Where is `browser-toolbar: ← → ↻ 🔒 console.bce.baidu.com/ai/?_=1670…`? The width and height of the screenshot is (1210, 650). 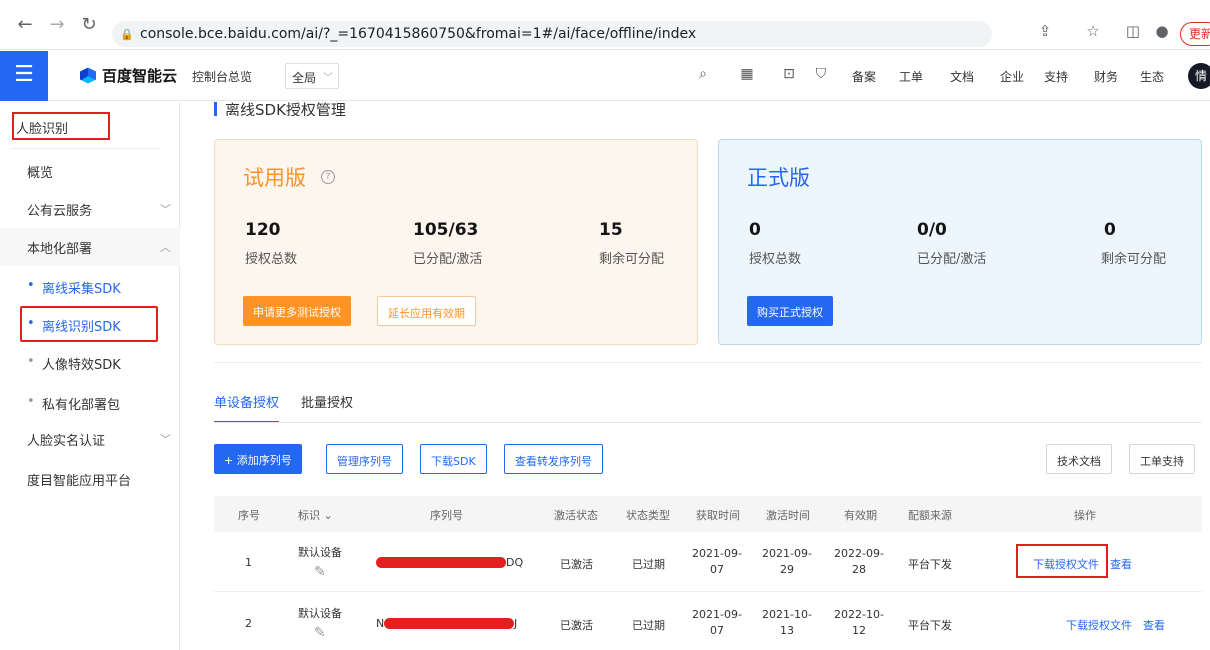
browser-toolbar: ← → ↻ 🔒 console.bce.baidu.com/ai/?_=1670… is located at coordinates (605, 25).